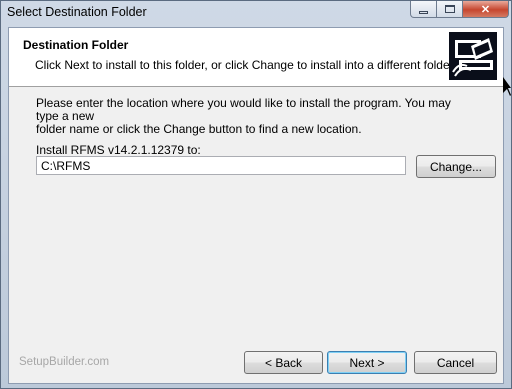 The height and width of the screenshot is (389, 512). I want to click on brand-watermark: SetupBuilder.com, so click(64, 362).